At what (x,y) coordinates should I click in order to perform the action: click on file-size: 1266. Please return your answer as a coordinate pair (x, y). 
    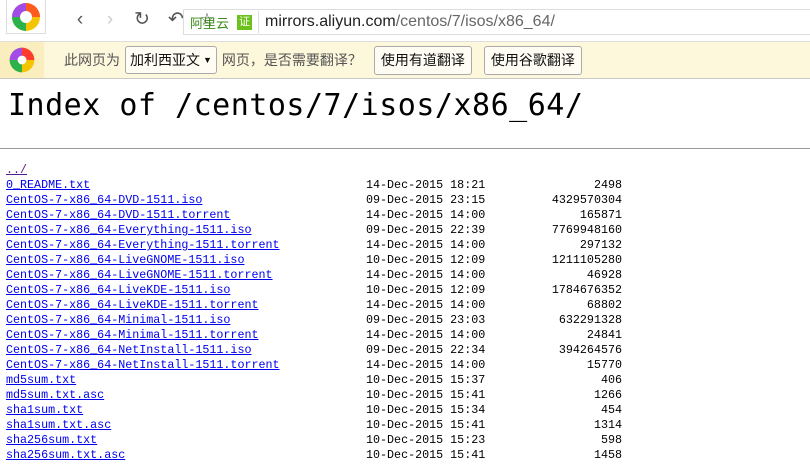
    Looking at the image, I should click on (607, 395).